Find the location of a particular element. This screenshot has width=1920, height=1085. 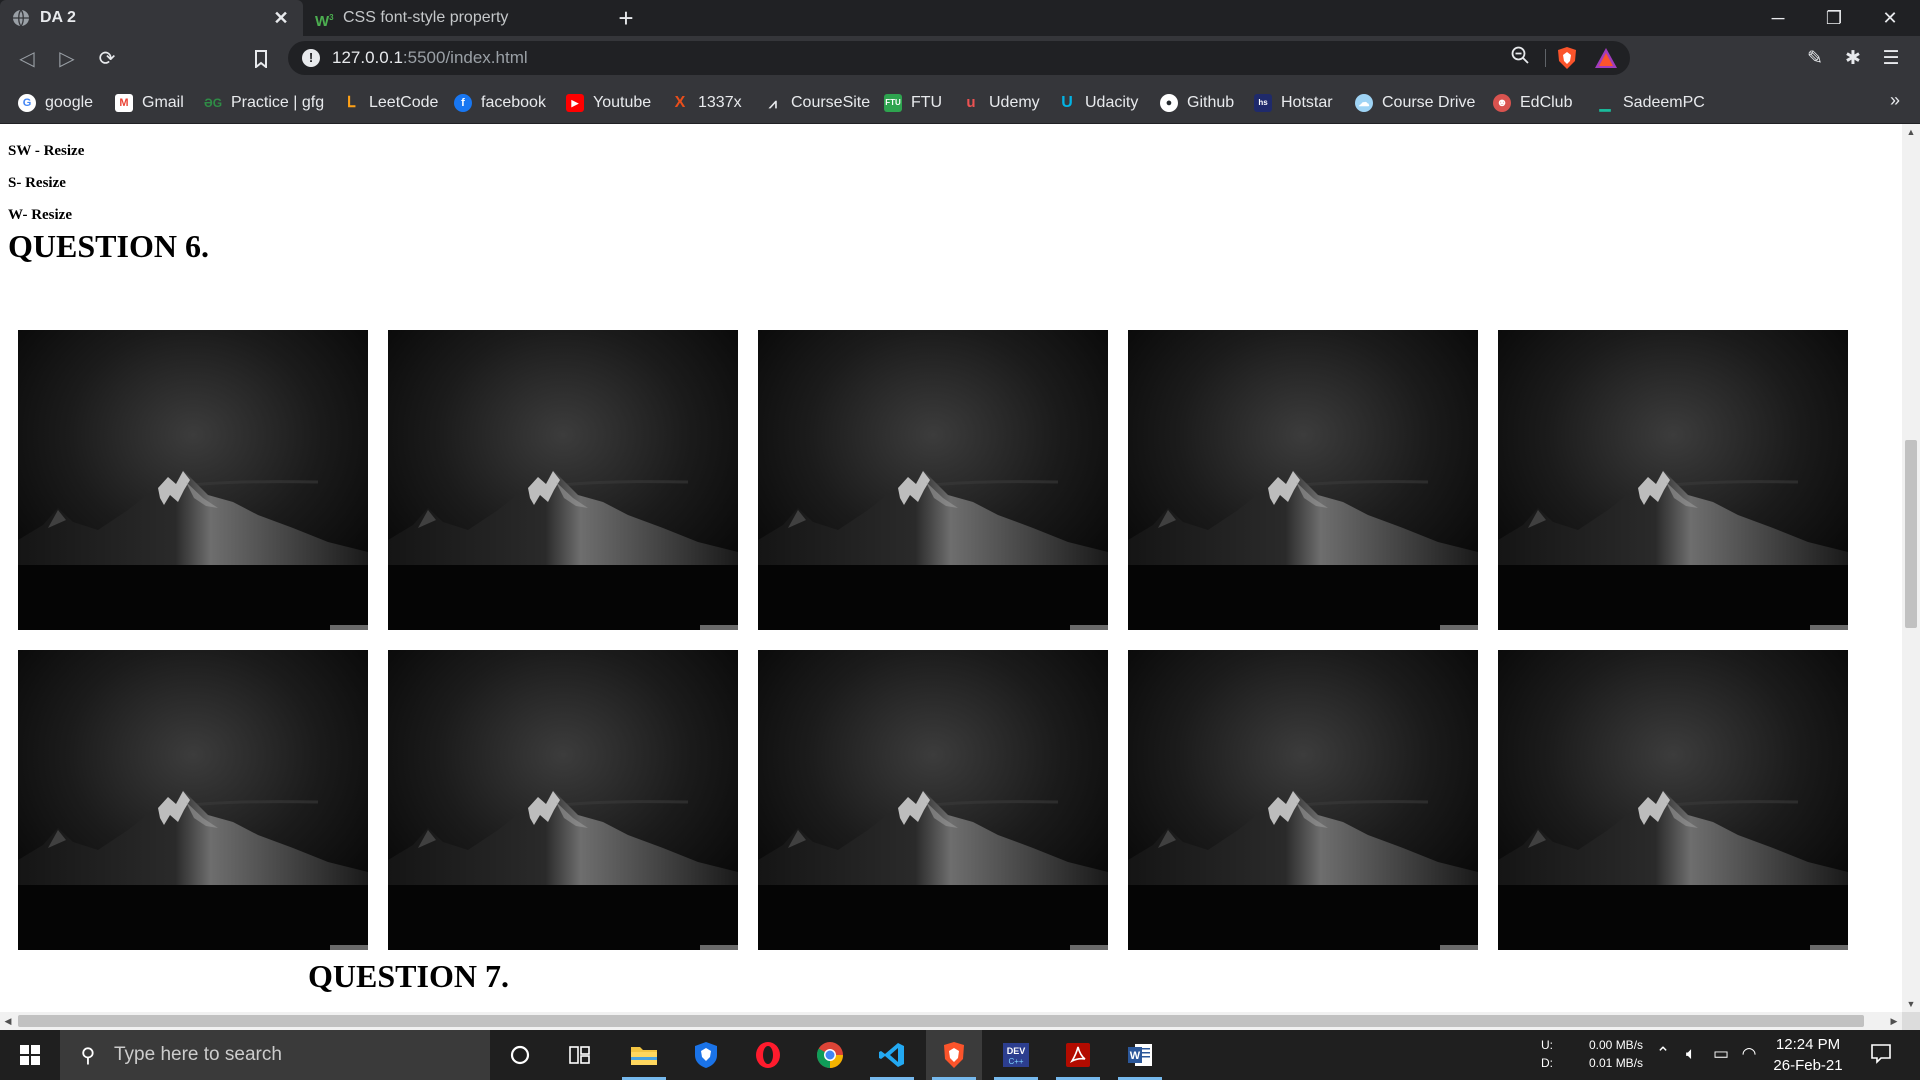

pen-extension-icon: ✎ is located at coordinates (1815, 59).